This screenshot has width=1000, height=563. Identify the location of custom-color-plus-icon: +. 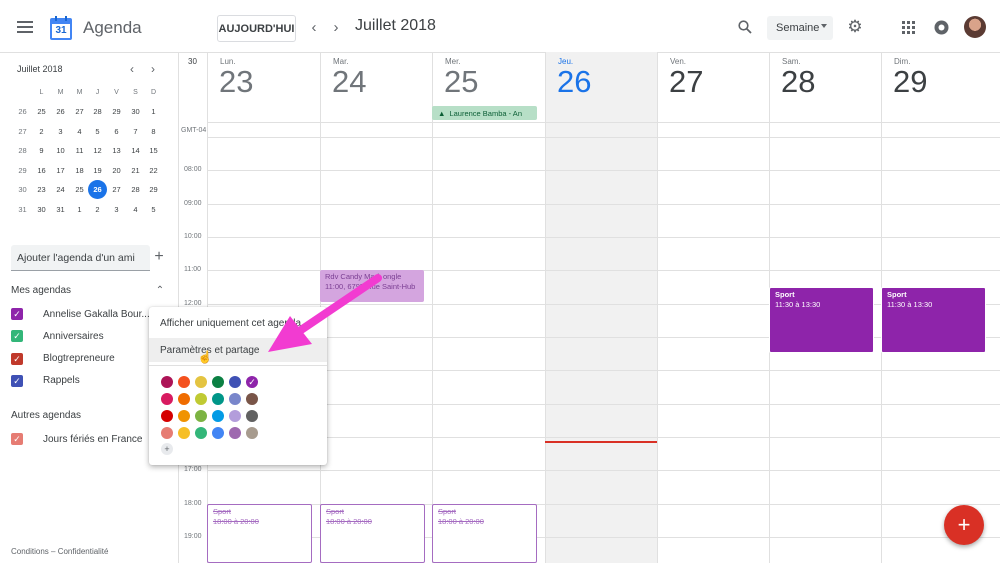
(167, 449).